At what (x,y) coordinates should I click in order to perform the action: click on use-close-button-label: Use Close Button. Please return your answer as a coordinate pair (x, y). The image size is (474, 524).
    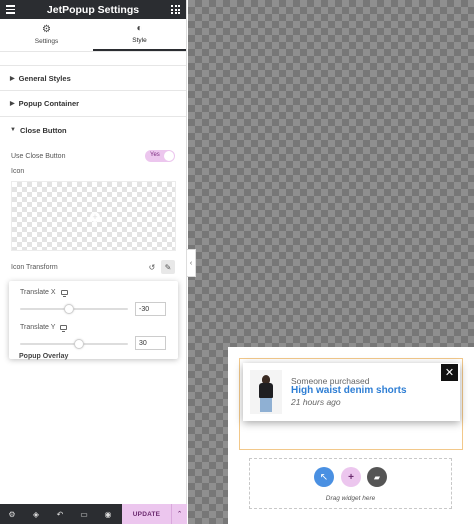
    Looking at the image, I should click on (38, 156).